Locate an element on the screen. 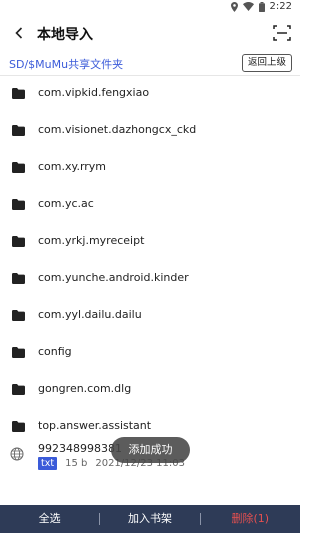  folder-row: com.xy.rrym is located at coordinates (150, 168).